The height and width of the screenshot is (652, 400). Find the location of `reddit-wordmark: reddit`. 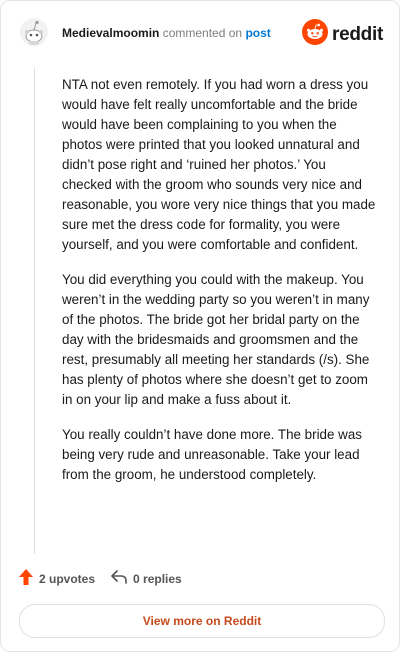

reddit-wordmark: reddit is located at coordinates (357, 34).